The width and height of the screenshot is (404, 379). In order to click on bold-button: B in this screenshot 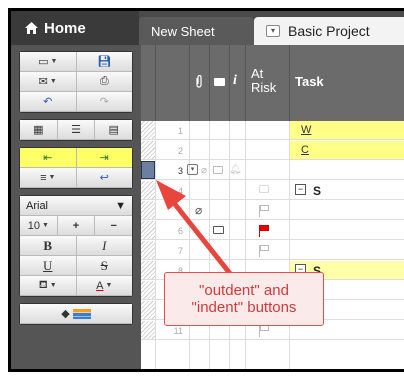, I will do `click(48, 246)`.